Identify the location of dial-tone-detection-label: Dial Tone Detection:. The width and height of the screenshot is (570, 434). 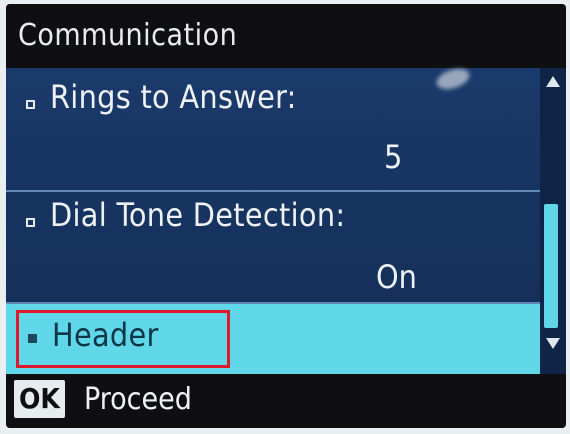
(198, 215).